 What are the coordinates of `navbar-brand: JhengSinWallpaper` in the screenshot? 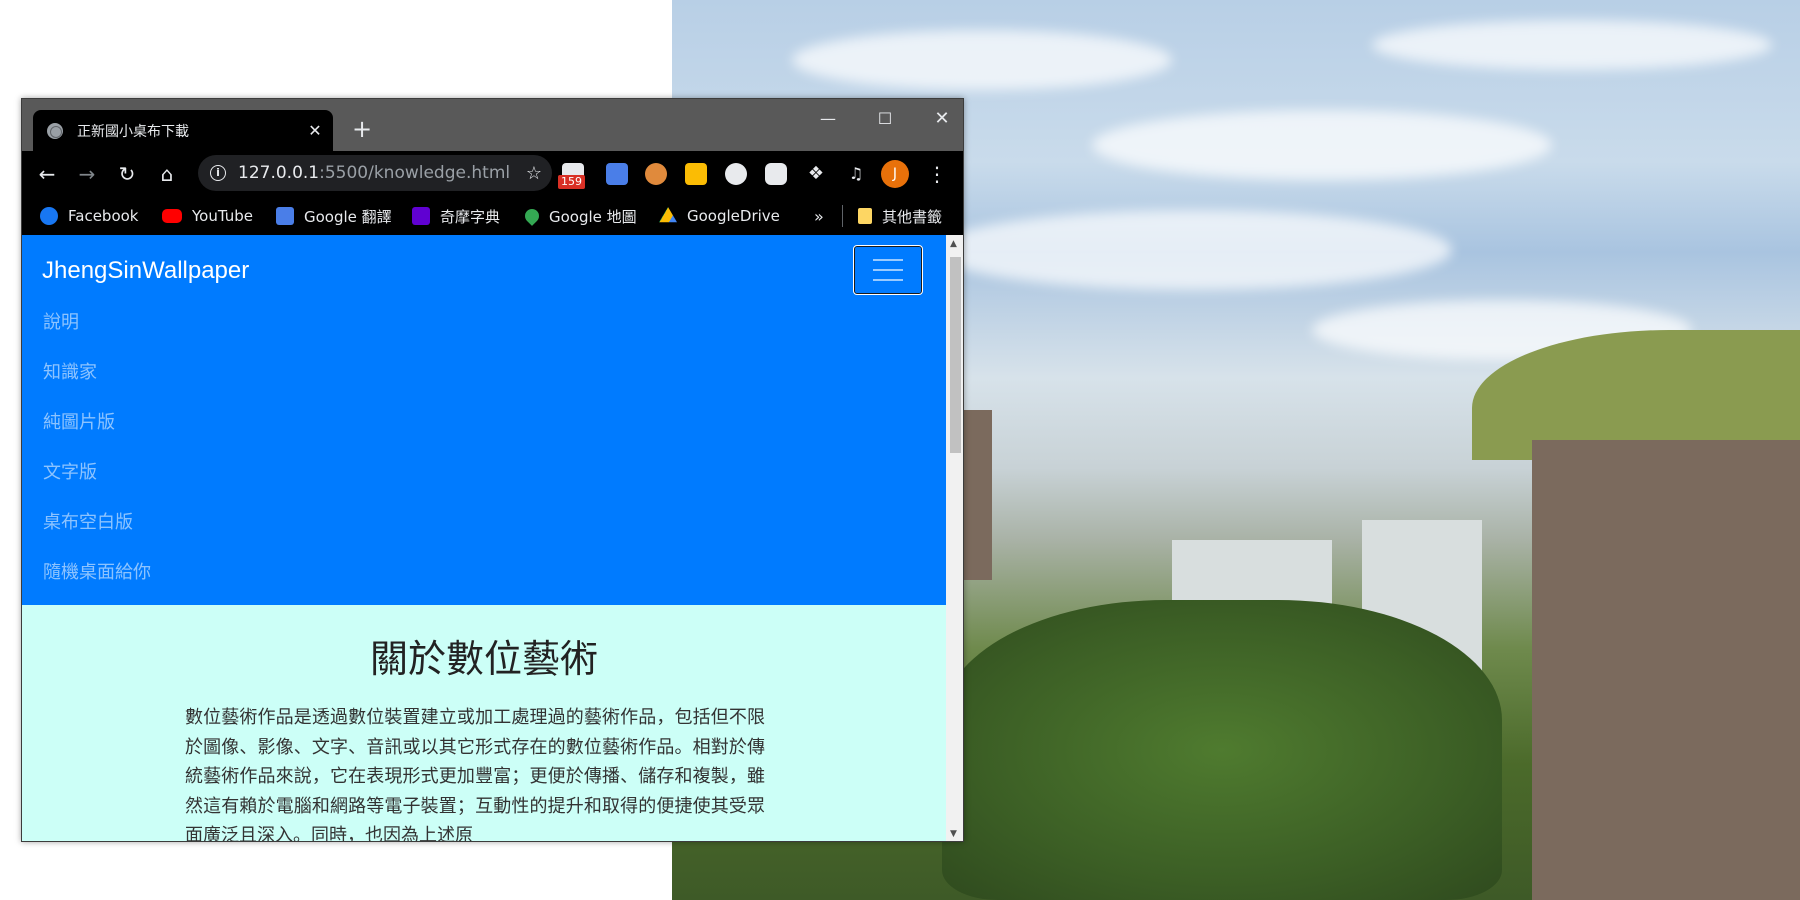 It's located at (145, 271).